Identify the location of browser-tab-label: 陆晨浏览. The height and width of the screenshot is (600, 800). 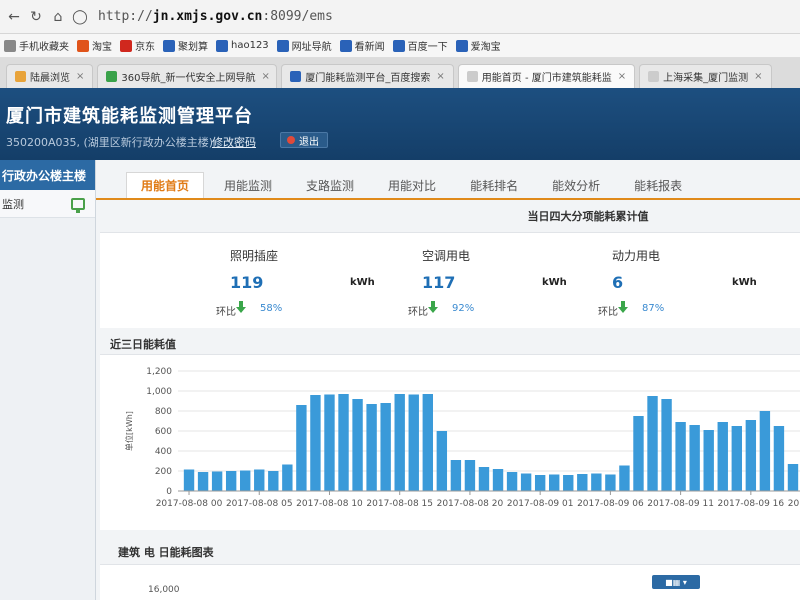
(50, 78).